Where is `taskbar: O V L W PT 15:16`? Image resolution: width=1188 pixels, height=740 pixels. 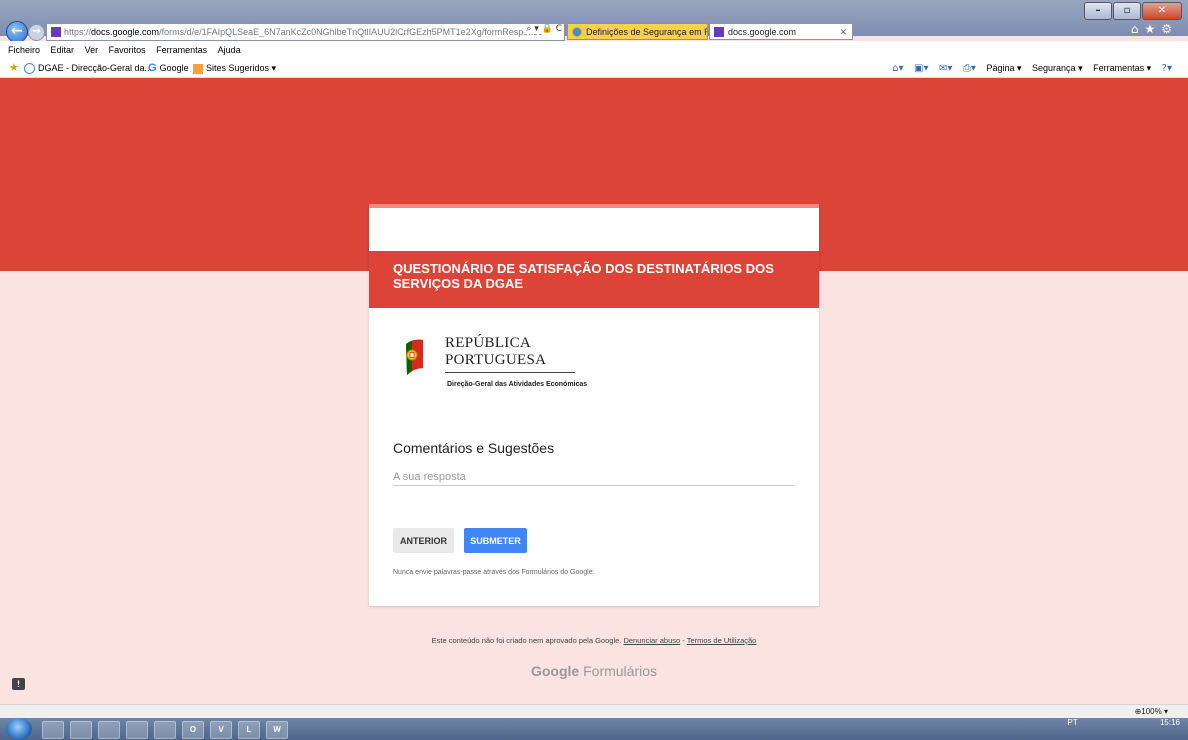 taskbar: O V L W PT 15:16 is located at coordinates (594, 729).